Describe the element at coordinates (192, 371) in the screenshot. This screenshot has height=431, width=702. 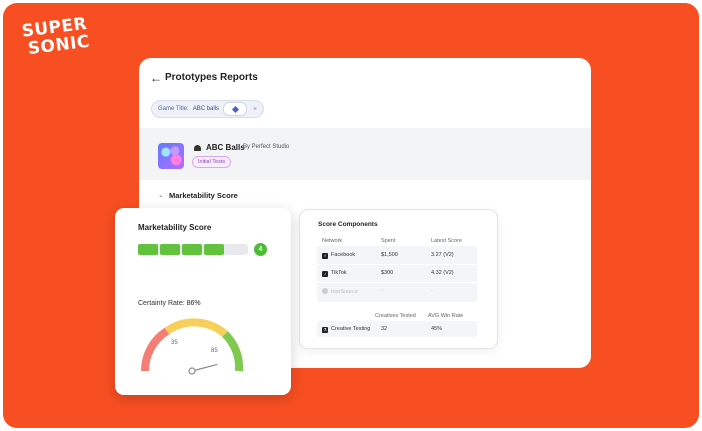
I see `gauge-pivot` at that location.